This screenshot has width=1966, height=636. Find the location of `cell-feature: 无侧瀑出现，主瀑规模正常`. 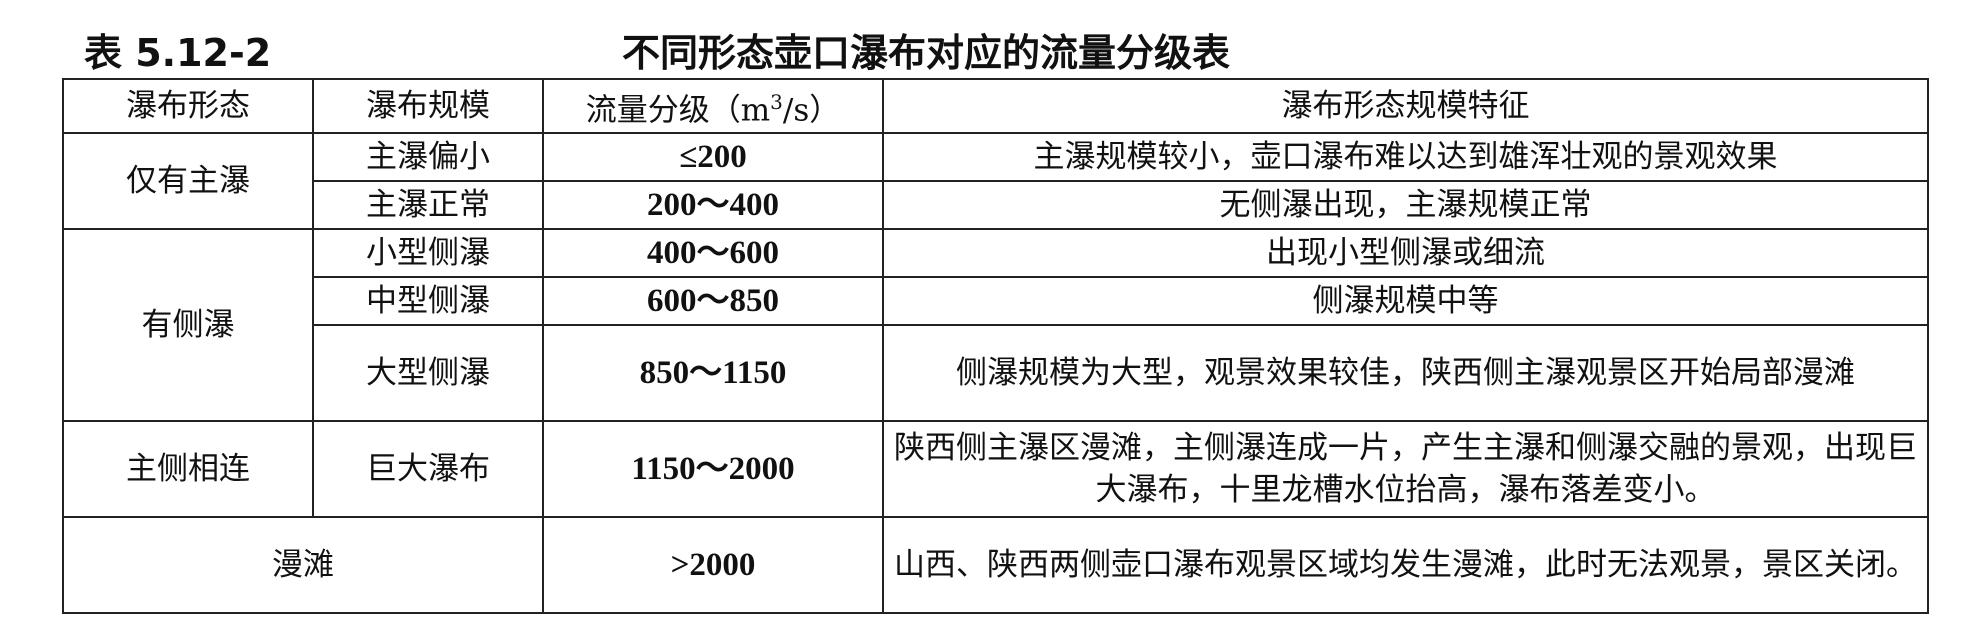

cell-feature: 无侧瀑出现，主瀑规模正常 is located at coordinates (1405, 205).